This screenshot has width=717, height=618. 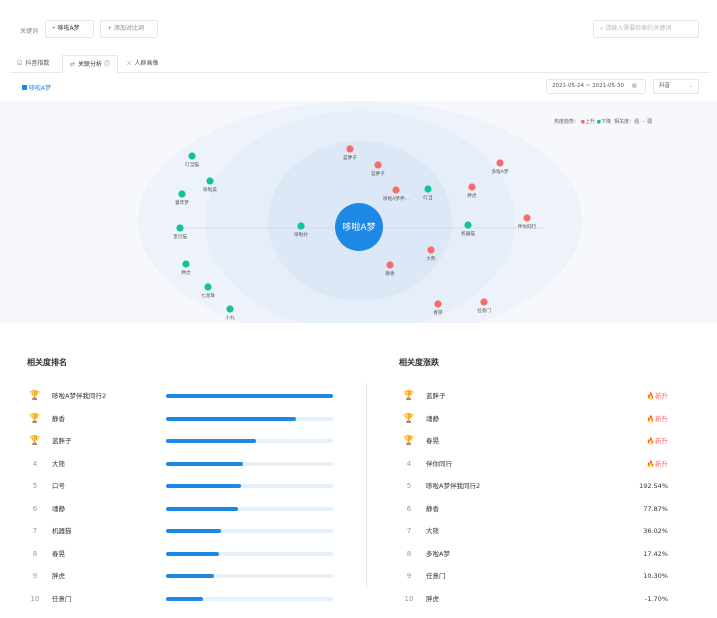 What do you see at coordinates (535, 558) in the screenshot?
I see `change-row: 8 多啦A梦 17.42%` at bounding box center [535, 558].